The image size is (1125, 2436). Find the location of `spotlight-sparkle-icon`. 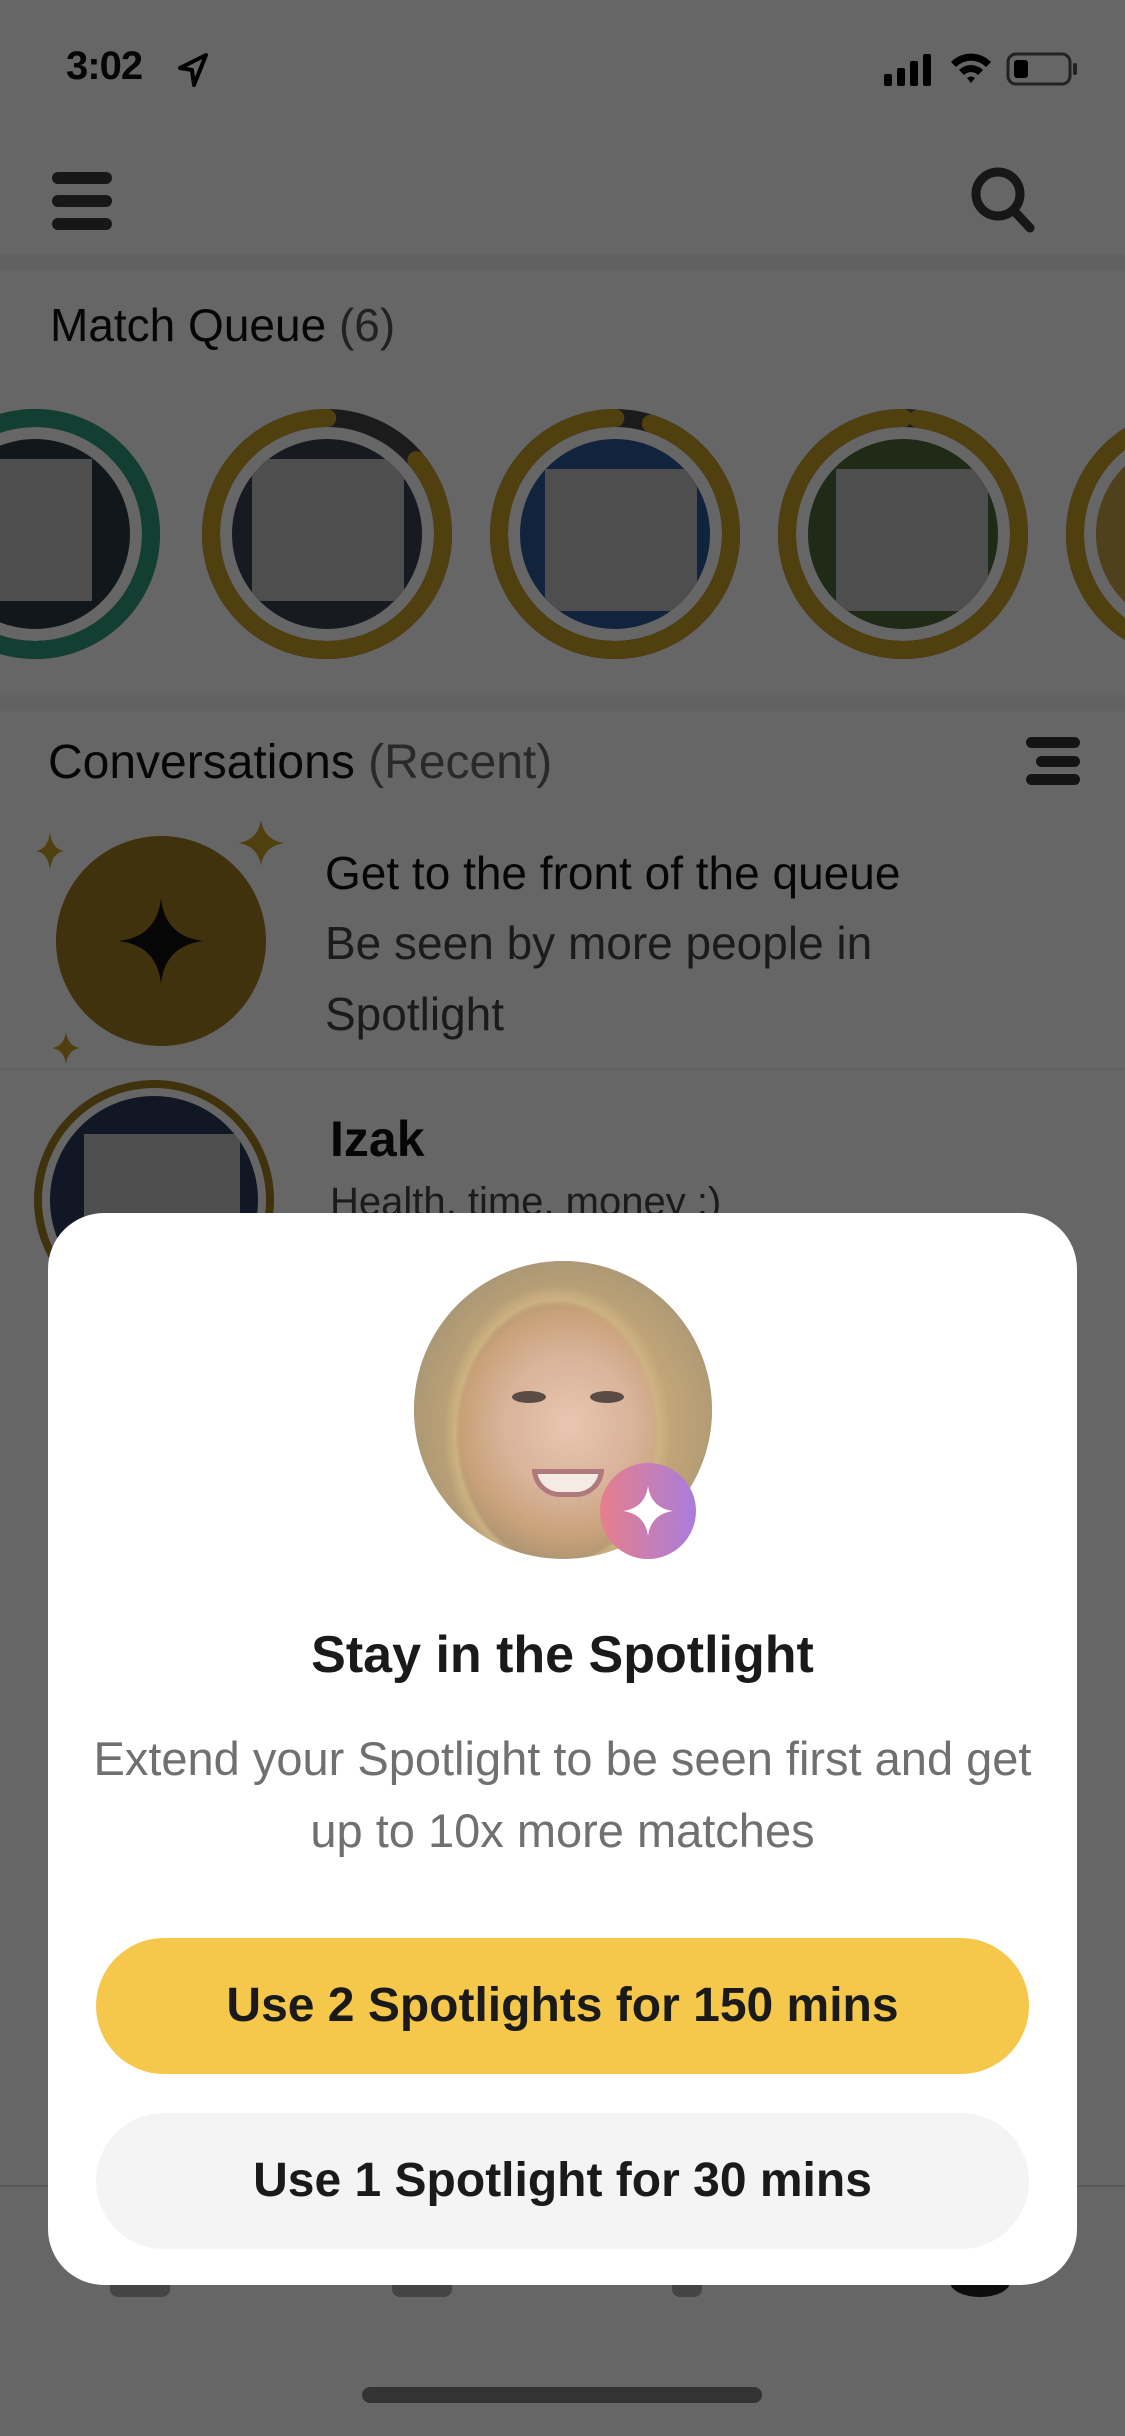

spotlight-sparkle-icon is located at coordinates (648, 1511).